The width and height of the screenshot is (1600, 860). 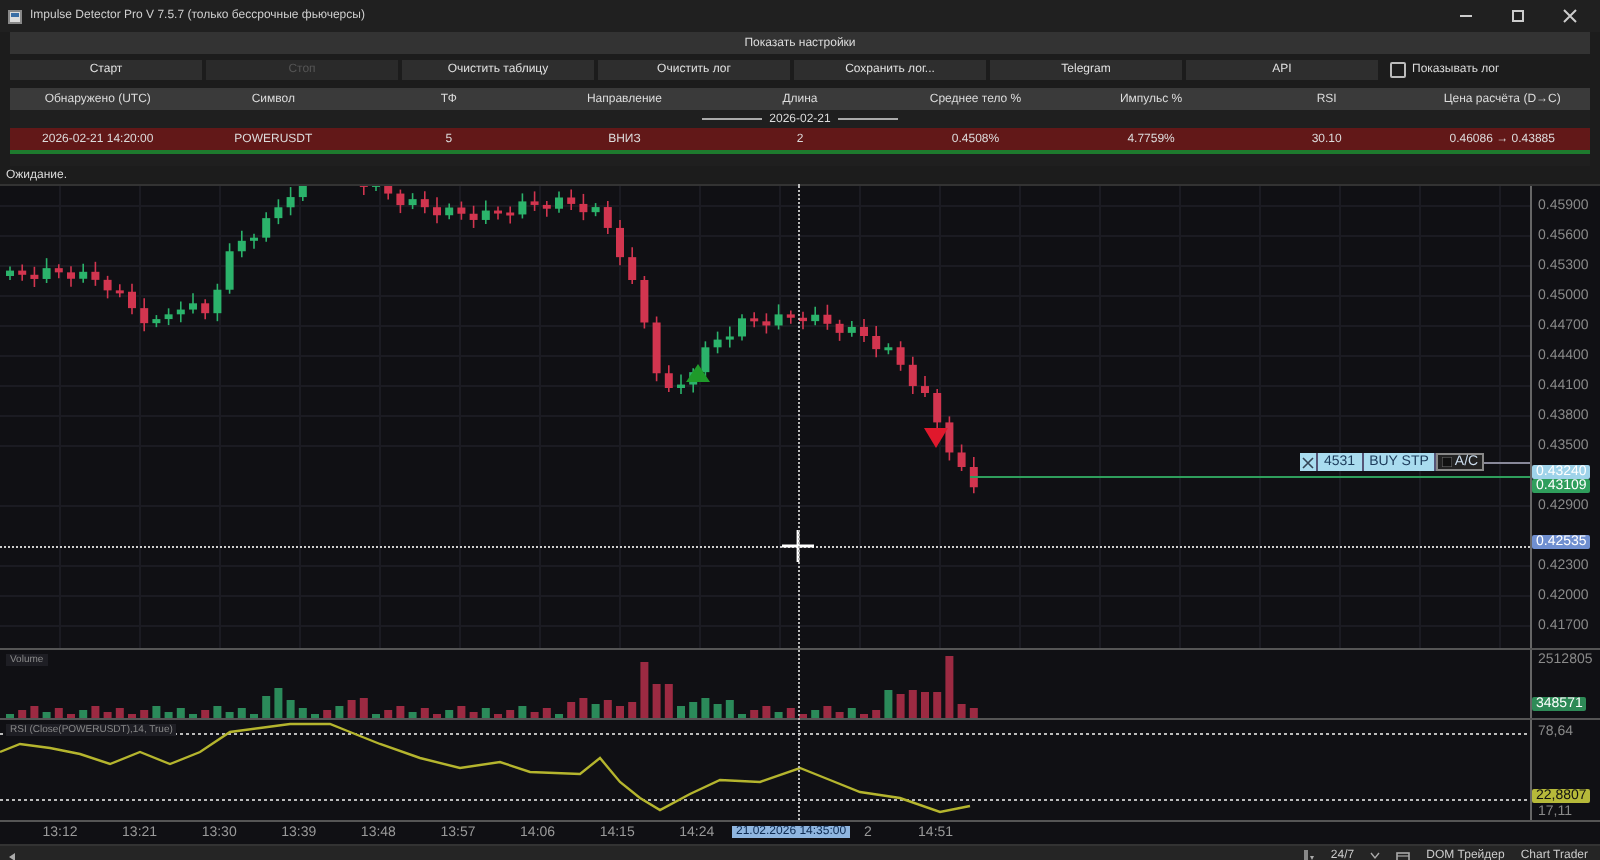 What do you see at coordinates (1398, 70) in the screenshot?
I see `checkbox` at bounding box center [1398, 70].